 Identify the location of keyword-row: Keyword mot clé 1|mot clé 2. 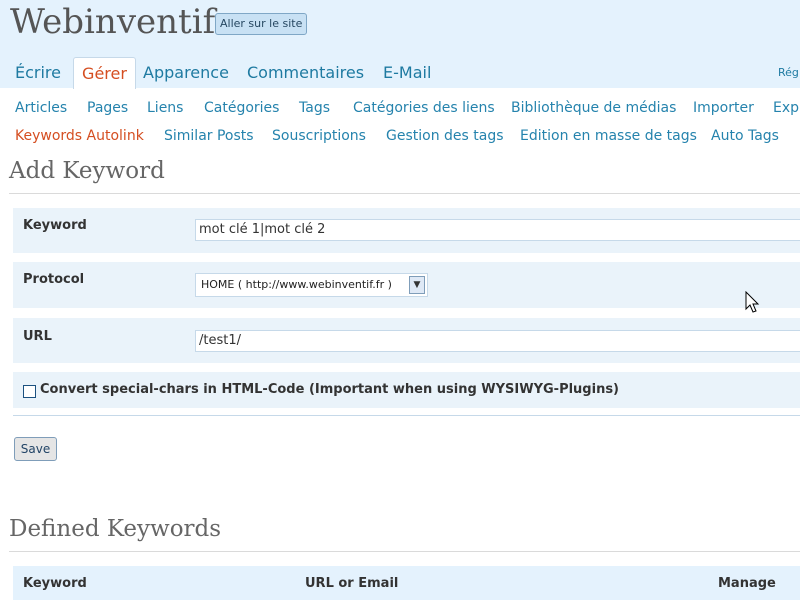
(406, 230).